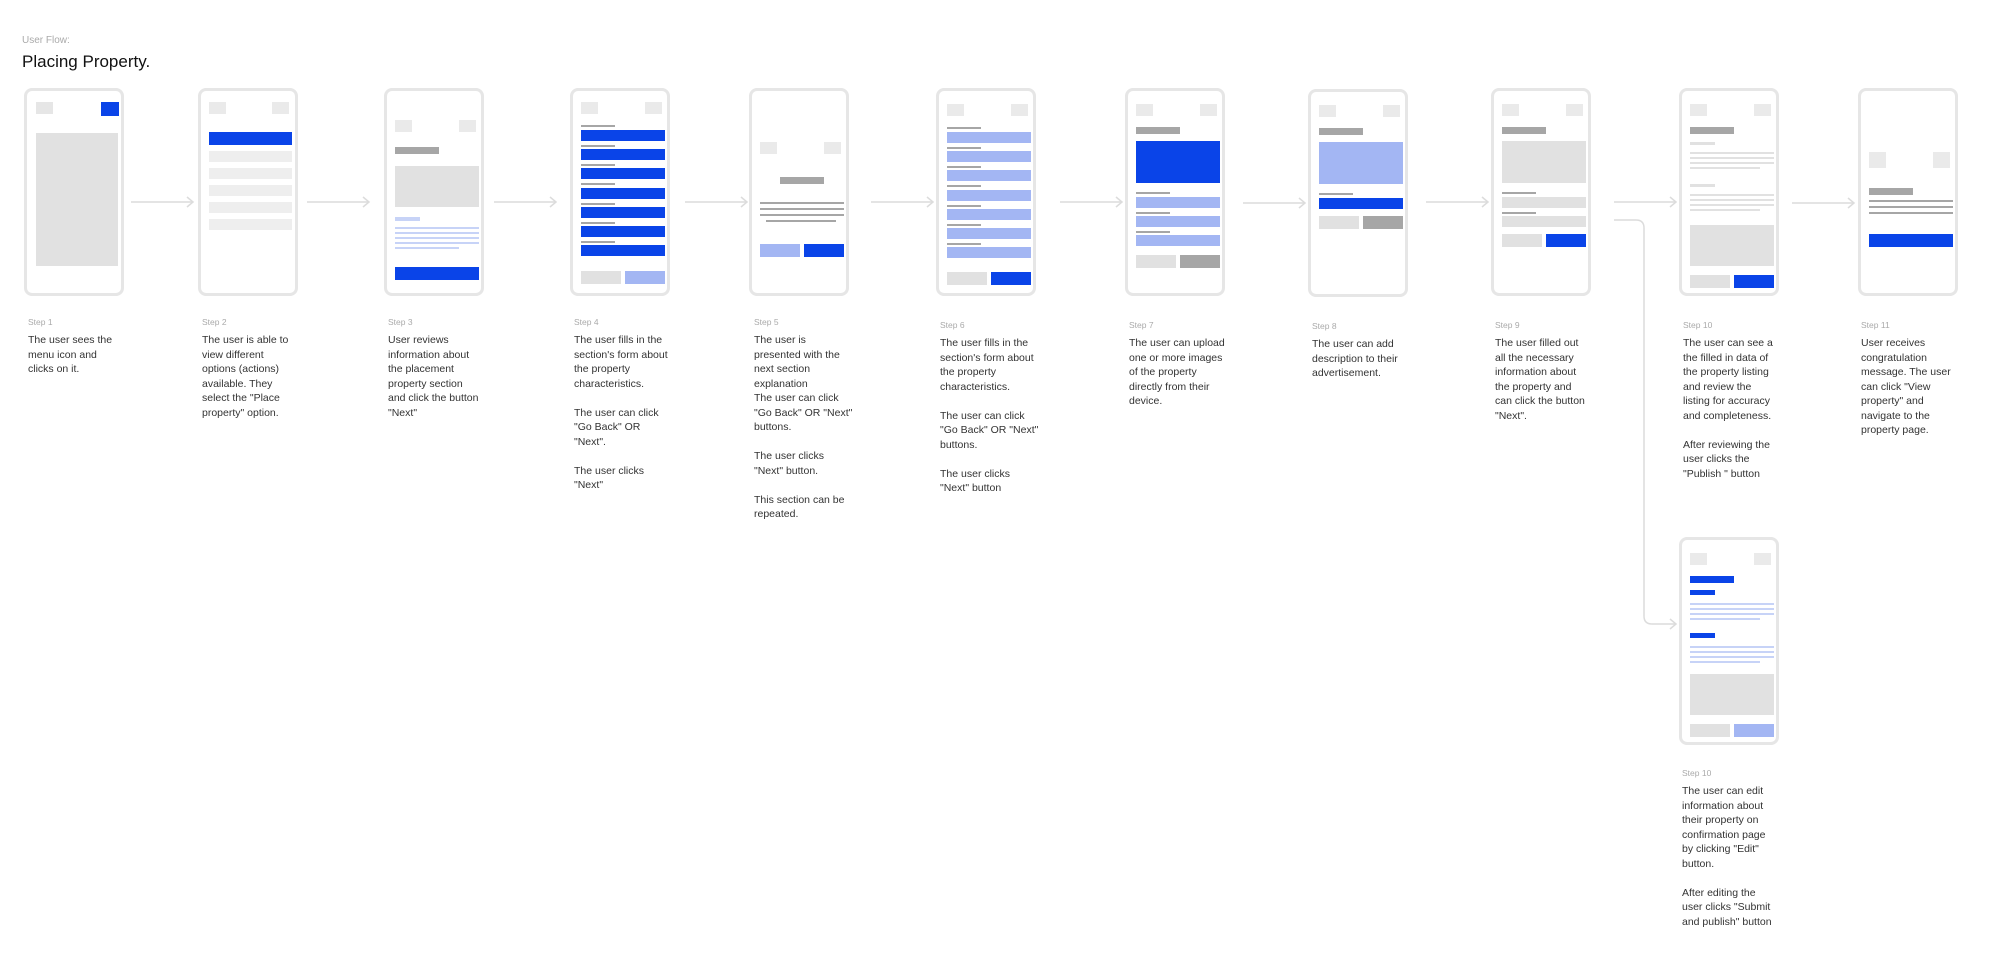 This screenshot has width=1999, height=959. Describe the element at coordinates (1361, 163) in the screenshot. I see `description-area` at that location.